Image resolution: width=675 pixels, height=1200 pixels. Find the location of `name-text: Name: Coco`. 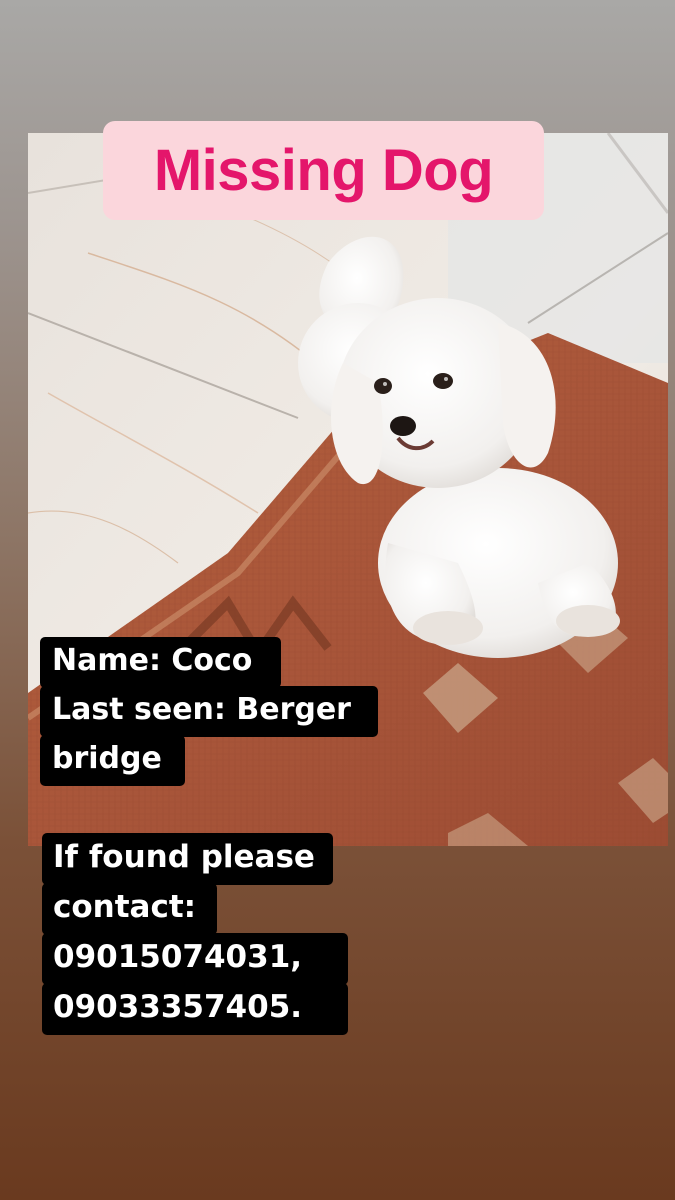

name-text: Name: Coco is located at coordinates (152, 660).